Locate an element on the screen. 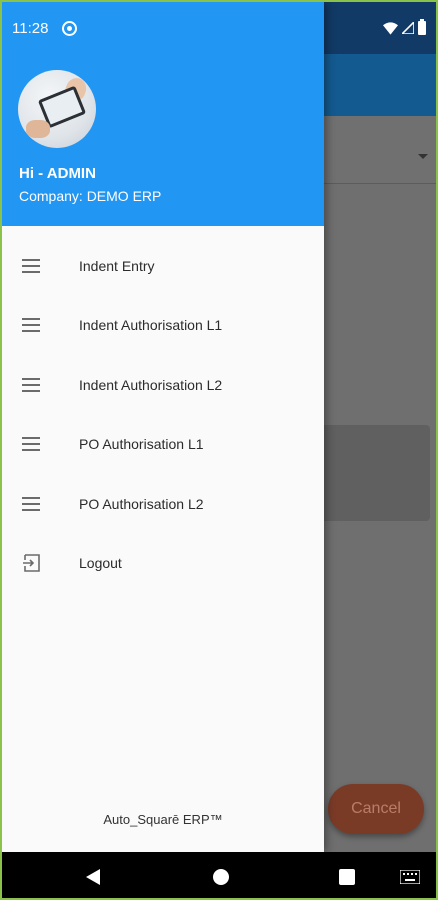 This screenshot has height=900, width=438. home-icon is located at coordinates (221, 877).